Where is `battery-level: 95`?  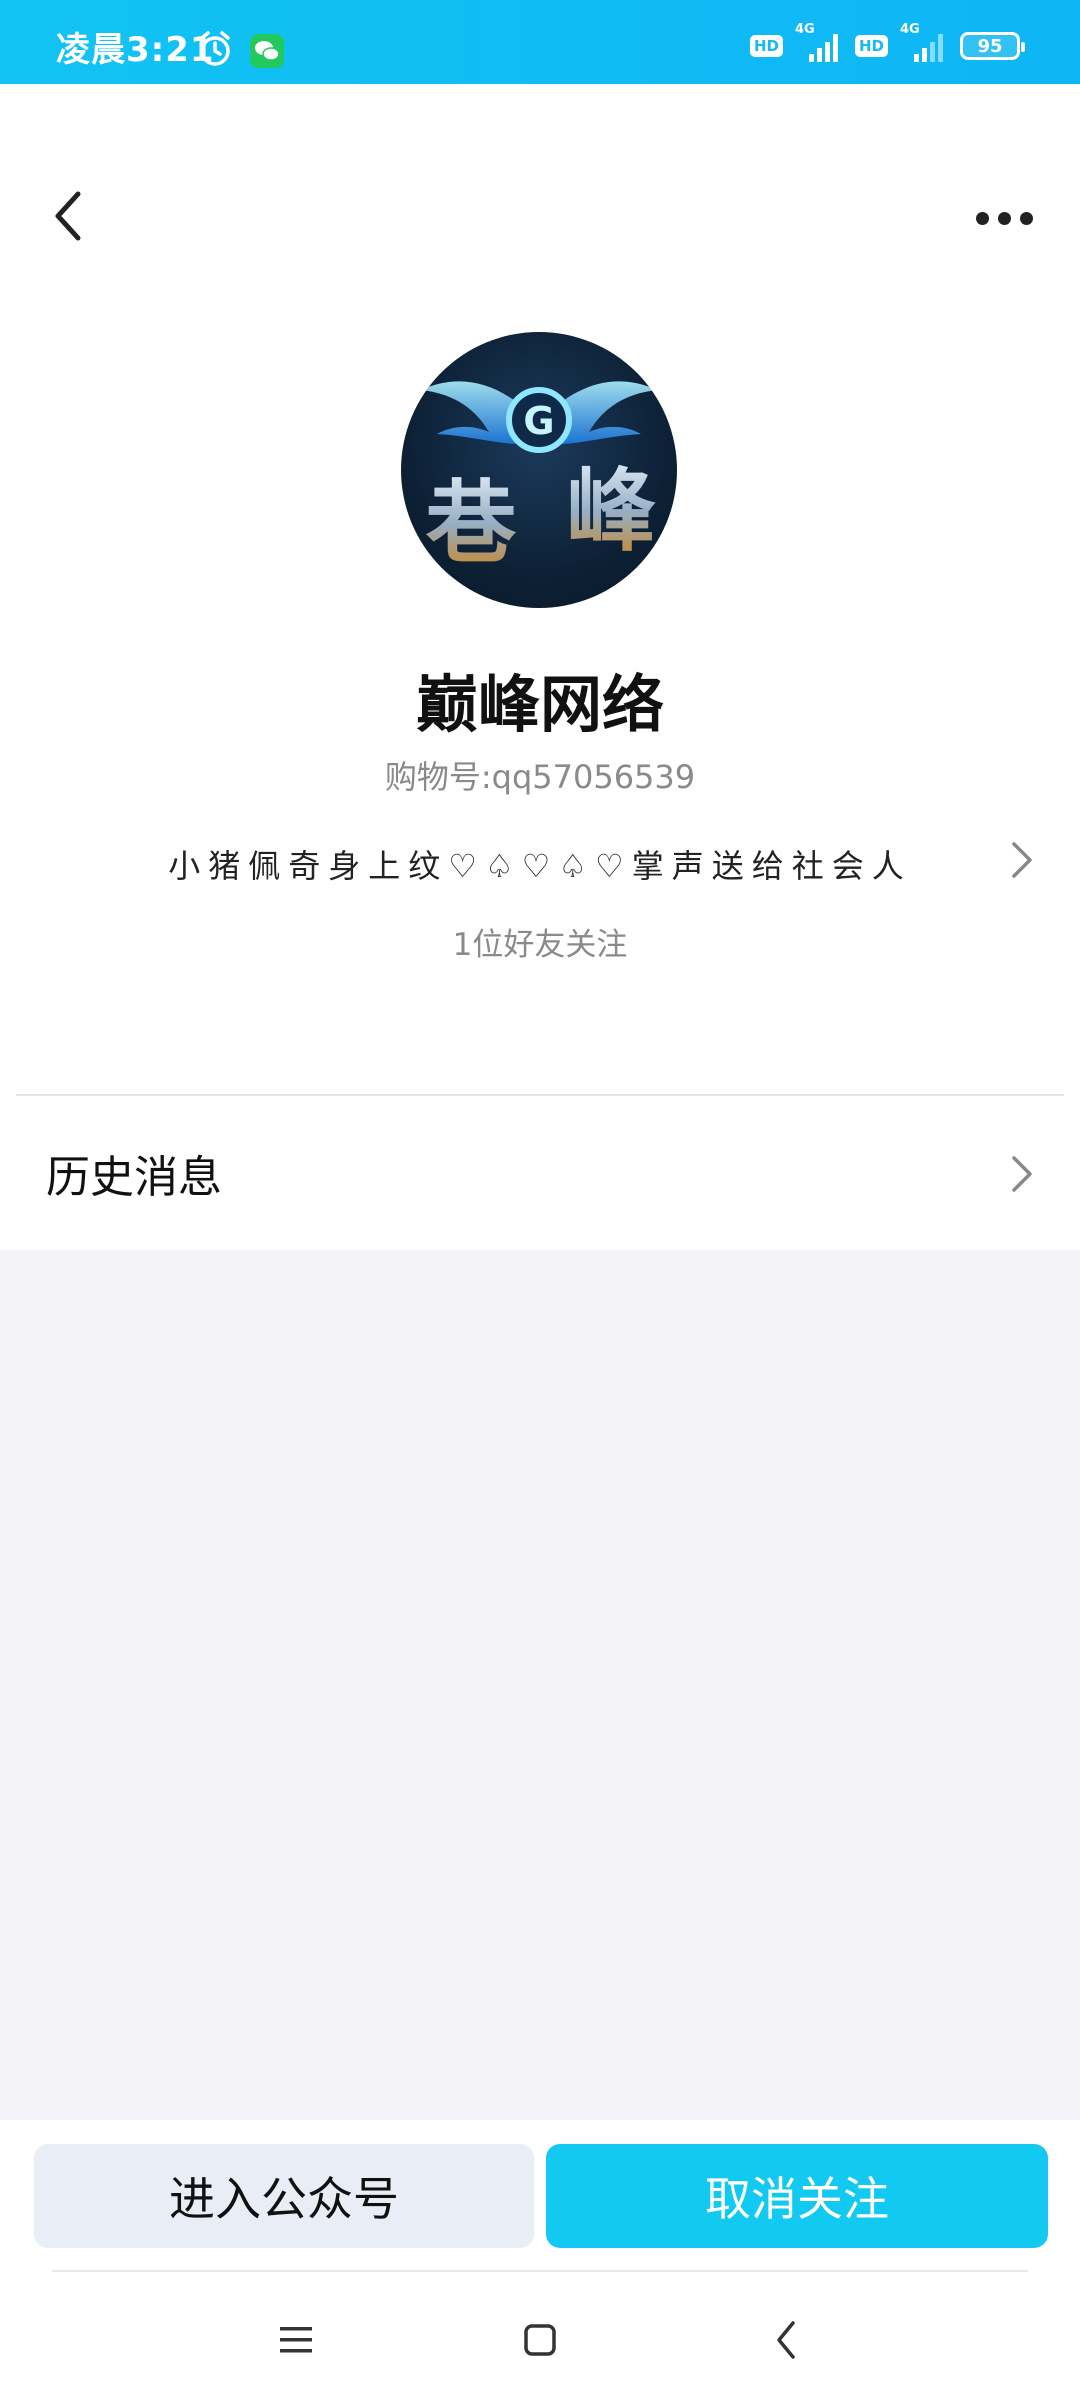 battery-level: 95 is located at coordinates (990, 46).